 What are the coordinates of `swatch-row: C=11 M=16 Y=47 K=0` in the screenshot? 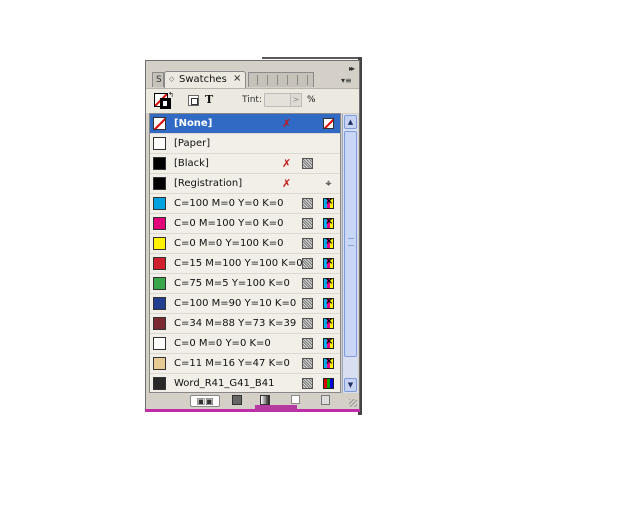 It's located at (245, 364).